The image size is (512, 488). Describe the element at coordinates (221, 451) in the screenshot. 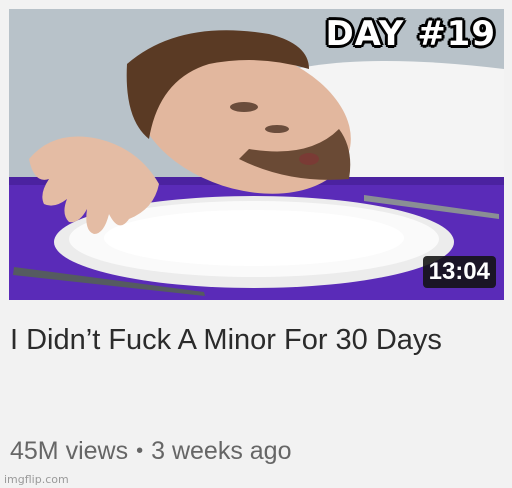

I see `upload-time: 3 weeks ago` at that location.